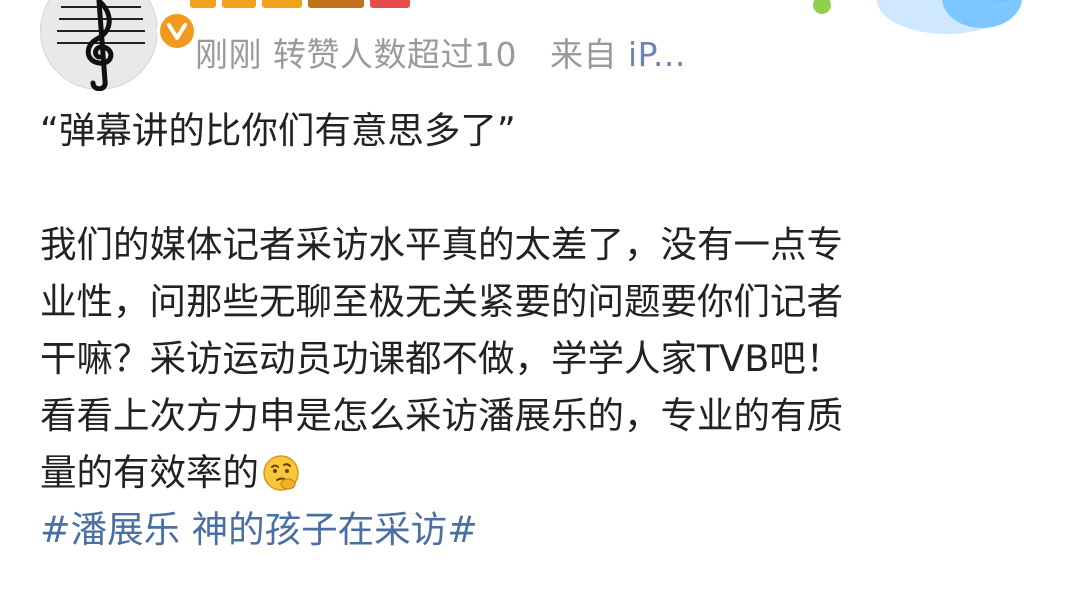  I want to click on body-line: 我们的媒体记者采访水平真的太差了，没有一点专, so click(441, 244).